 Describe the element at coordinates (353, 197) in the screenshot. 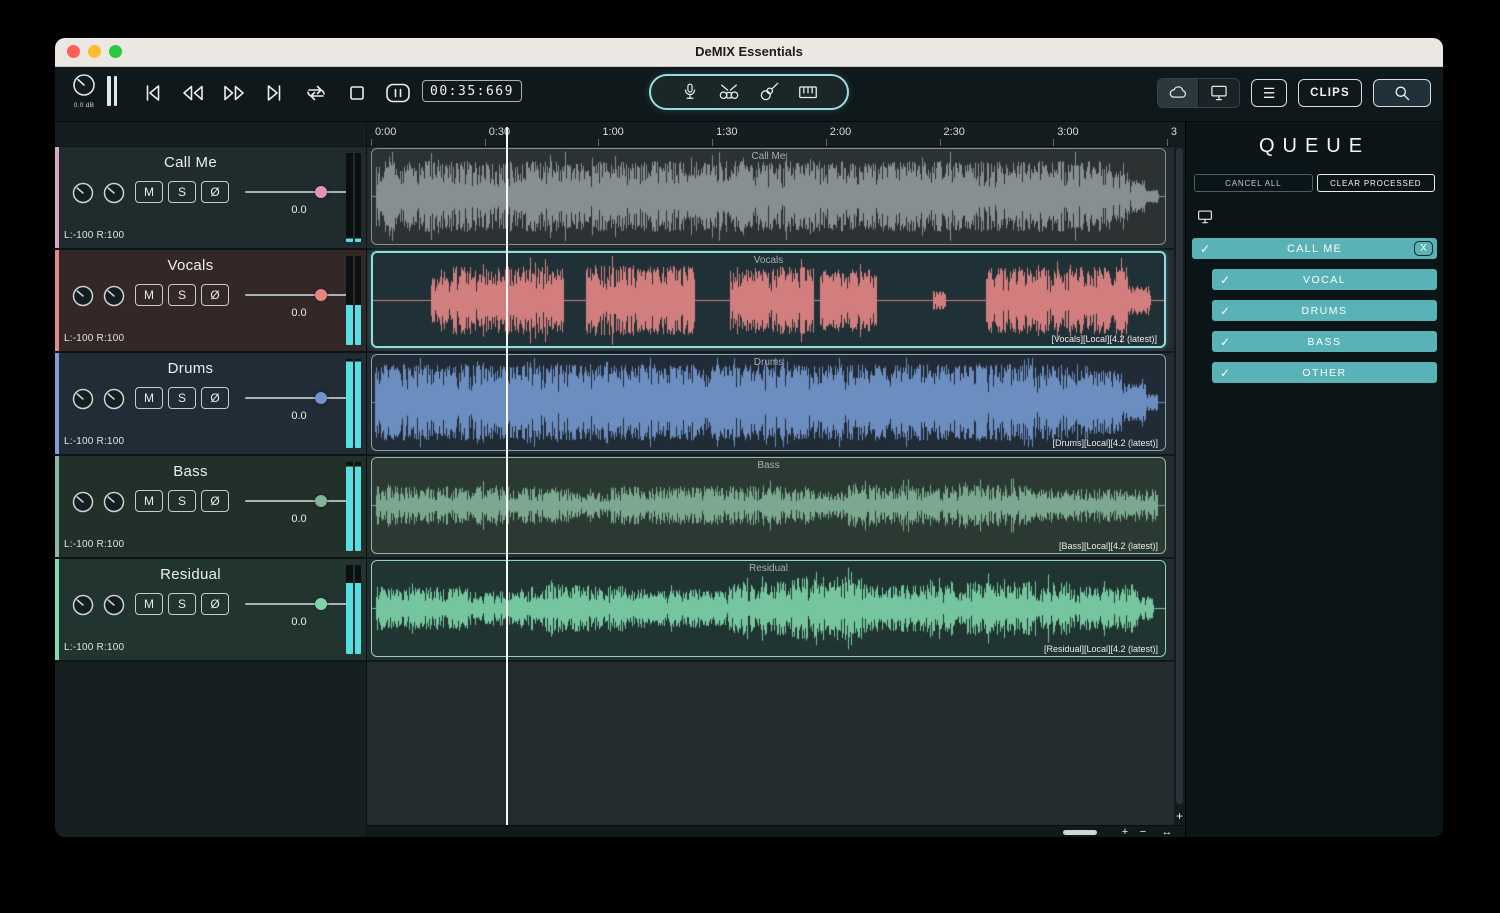

I see `track-level-meter` at that location.